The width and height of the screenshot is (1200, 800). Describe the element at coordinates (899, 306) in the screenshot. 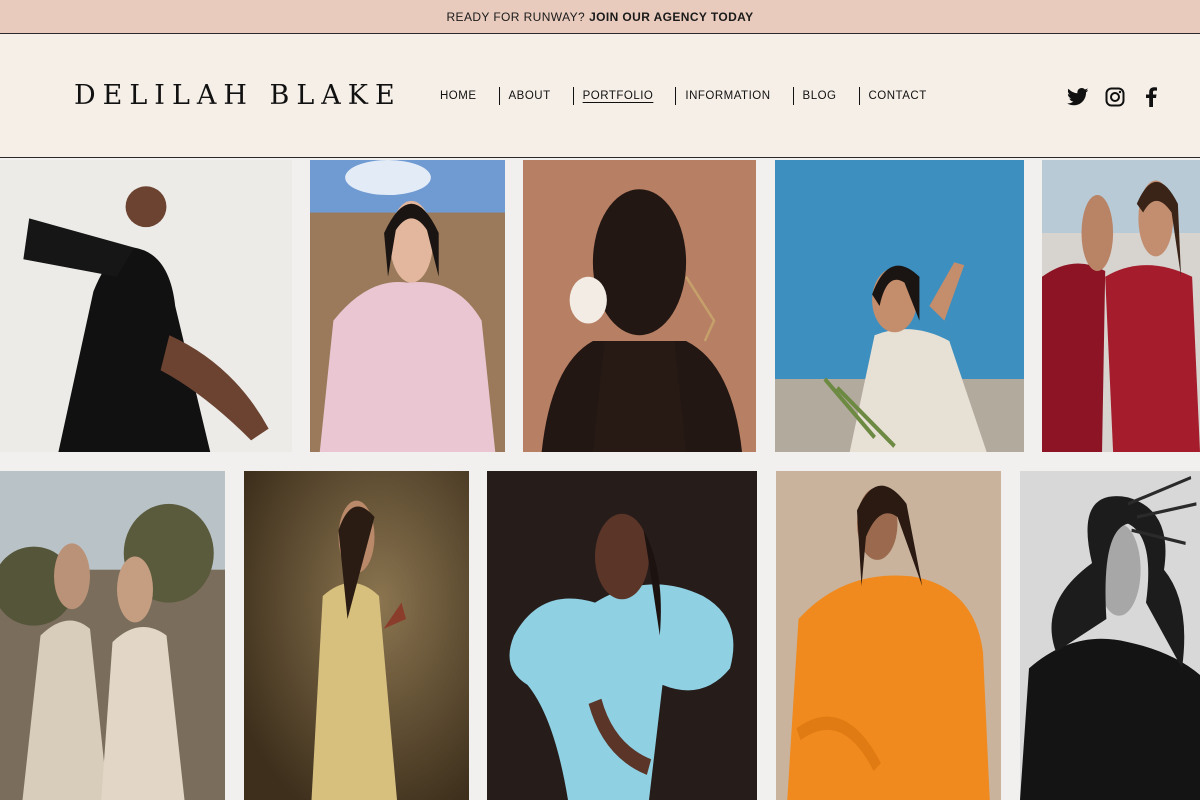

I see `photo-woman-blue-sky` at that location.